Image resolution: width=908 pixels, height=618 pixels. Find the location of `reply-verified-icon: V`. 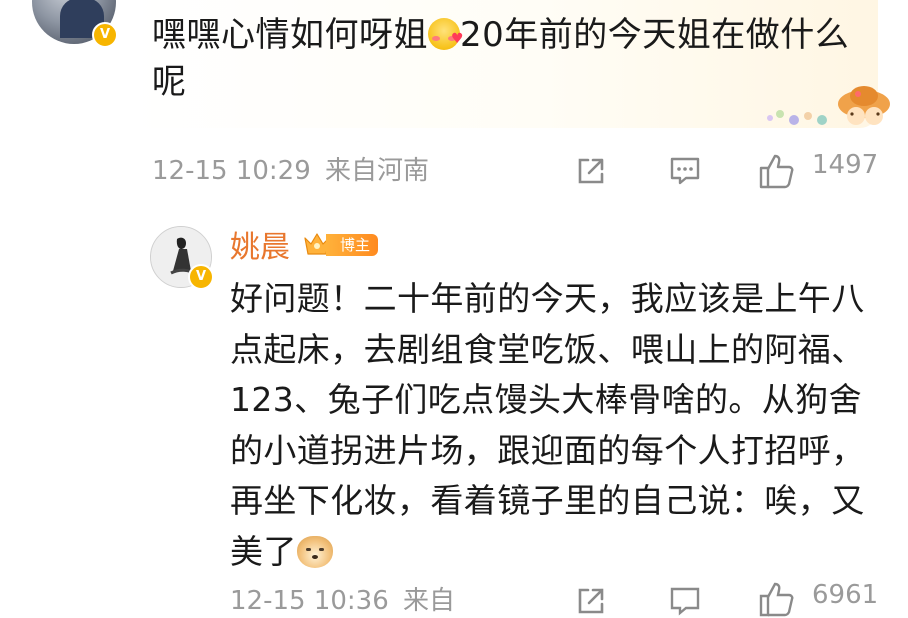

reply-verified-icon: V is located at coordinates (201, 277).